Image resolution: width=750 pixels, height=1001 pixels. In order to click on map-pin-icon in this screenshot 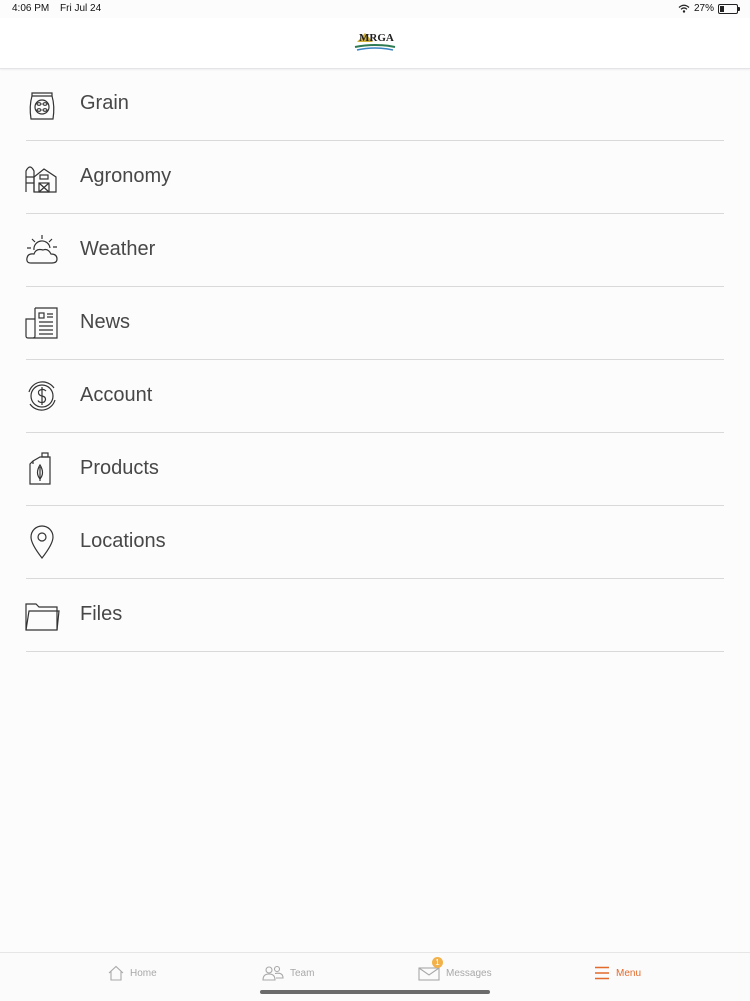, I will do `click(42, 542)`.